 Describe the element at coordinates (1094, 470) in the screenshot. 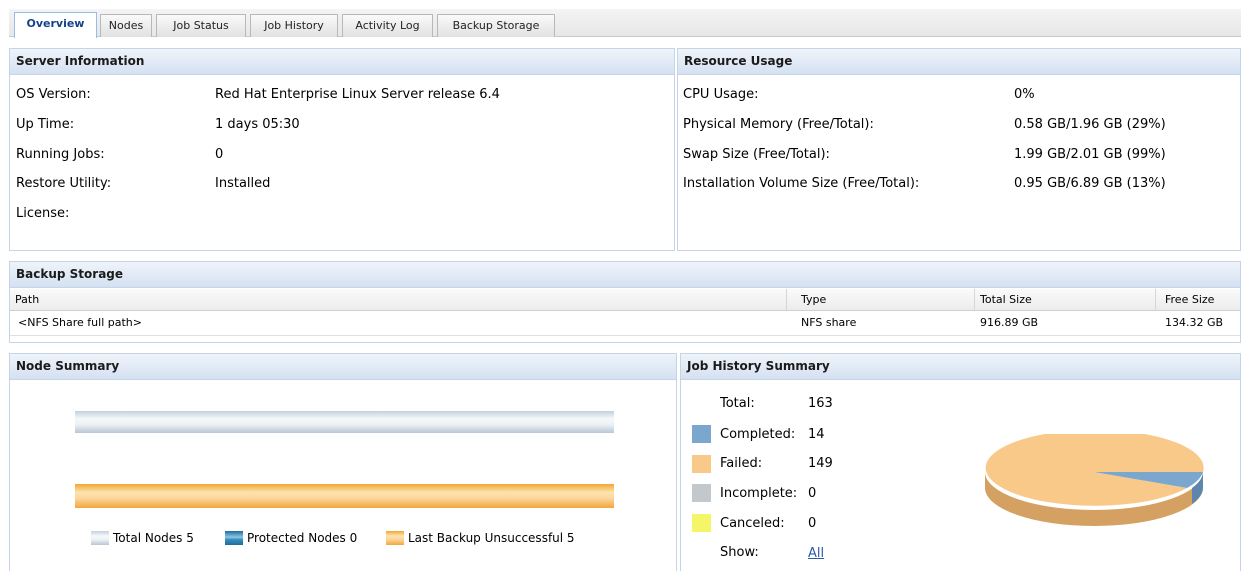

I see `pie-slice-failed` at that location.